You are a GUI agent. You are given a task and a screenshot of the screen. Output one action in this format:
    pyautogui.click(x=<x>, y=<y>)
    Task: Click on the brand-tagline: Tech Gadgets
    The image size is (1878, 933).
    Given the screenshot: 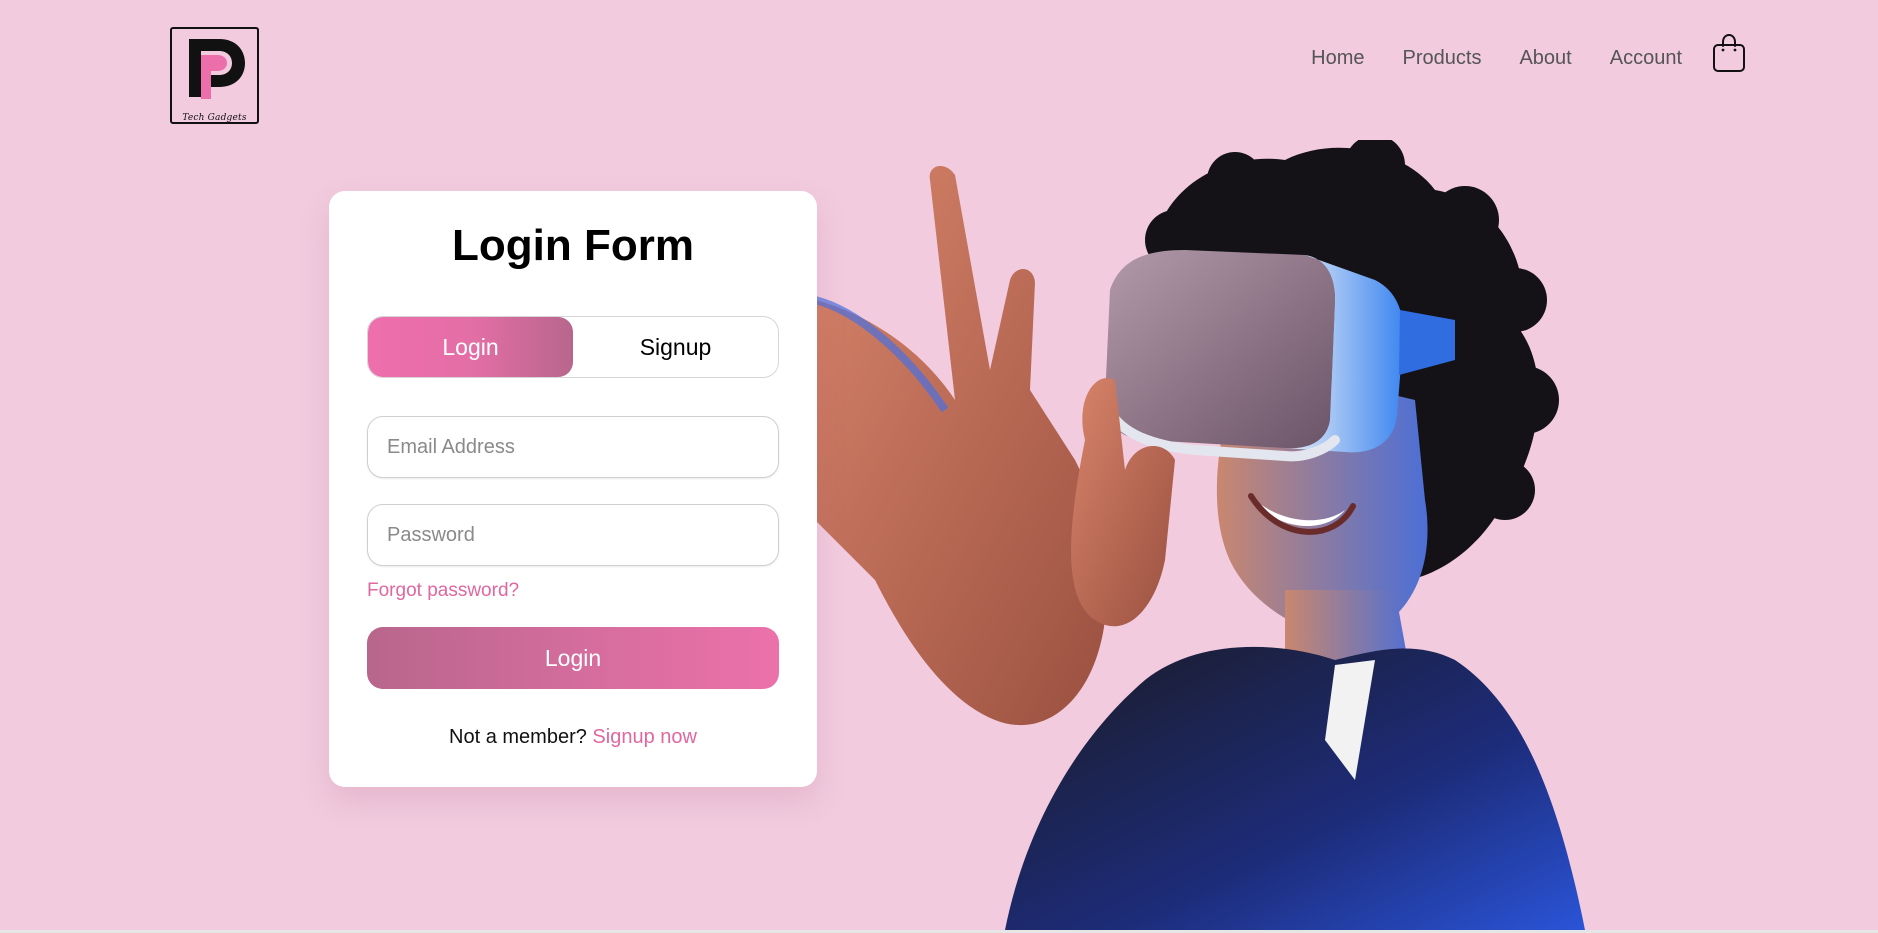 What is the action you would take?
    pyautogui.click(x=214, y=118)
    